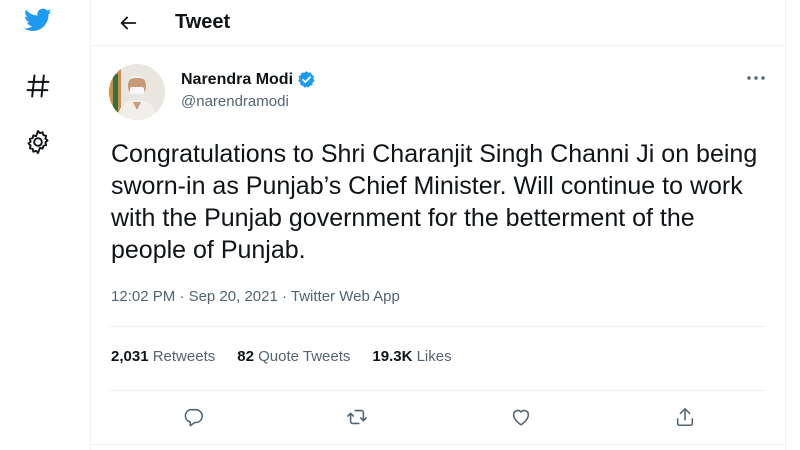 Image resolution: width=800 pixels, height=450 pixels. Describe the element at coordinates (38, 20) in the screenshot. I see `twitter-logo-icon` at that location.